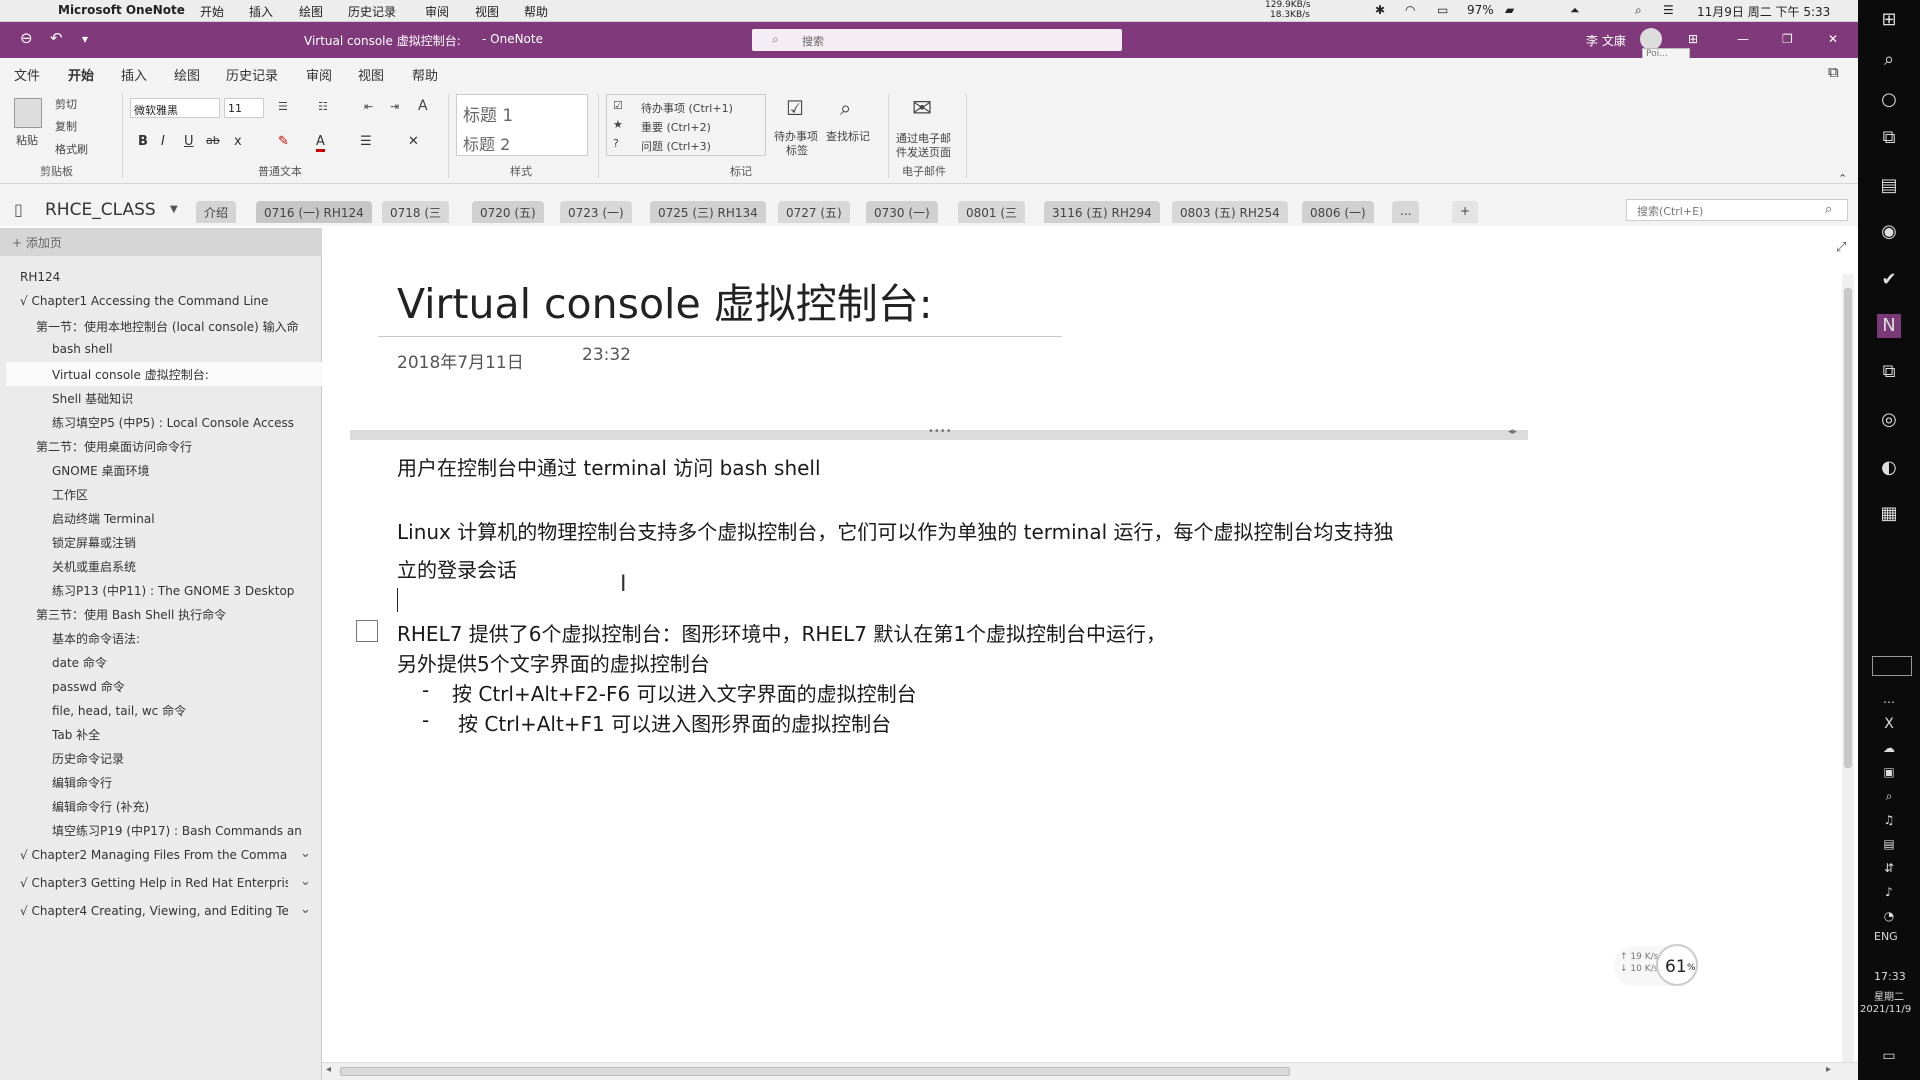 The image size is (1920, 1080). What do you see at coordinates (323, 106) in the screenshot?
I see `numbering-icon: ☷` at bounding box center [323, 106].